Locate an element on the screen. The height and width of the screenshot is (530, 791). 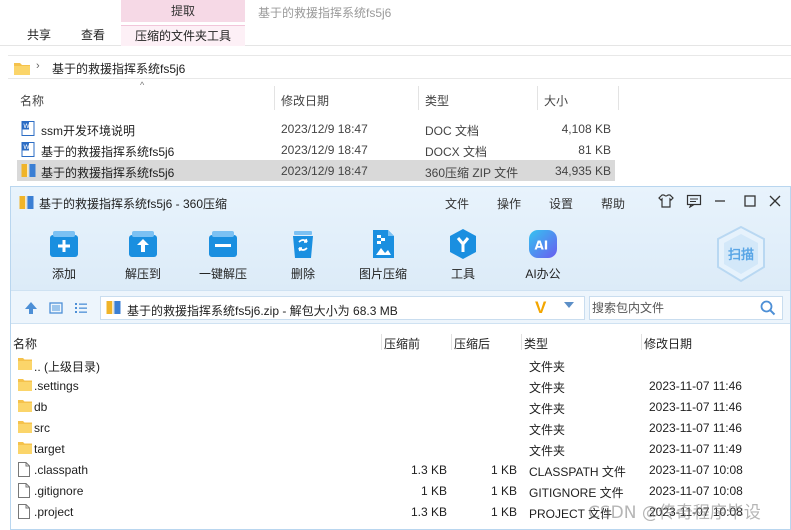
archive-path-field: 基于的救援指挥系统fs5j6.zip - 解包大小为 68.3 MB V is located at coordinates (342, 308).